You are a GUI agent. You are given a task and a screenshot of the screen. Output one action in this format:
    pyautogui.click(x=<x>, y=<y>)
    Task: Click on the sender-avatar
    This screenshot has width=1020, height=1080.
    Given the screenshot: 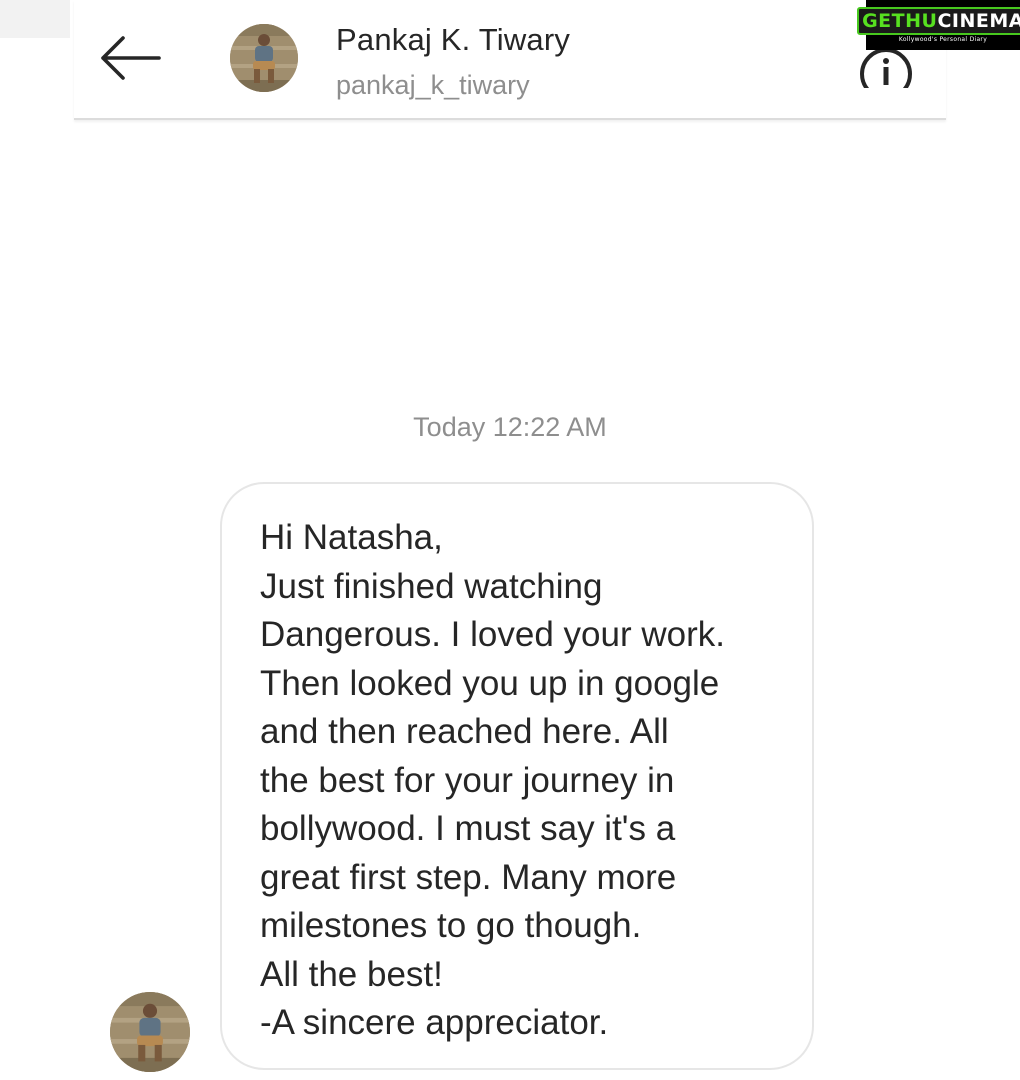 What is the action you would take?
    pyautogui.click(x=150, y=1032)
    